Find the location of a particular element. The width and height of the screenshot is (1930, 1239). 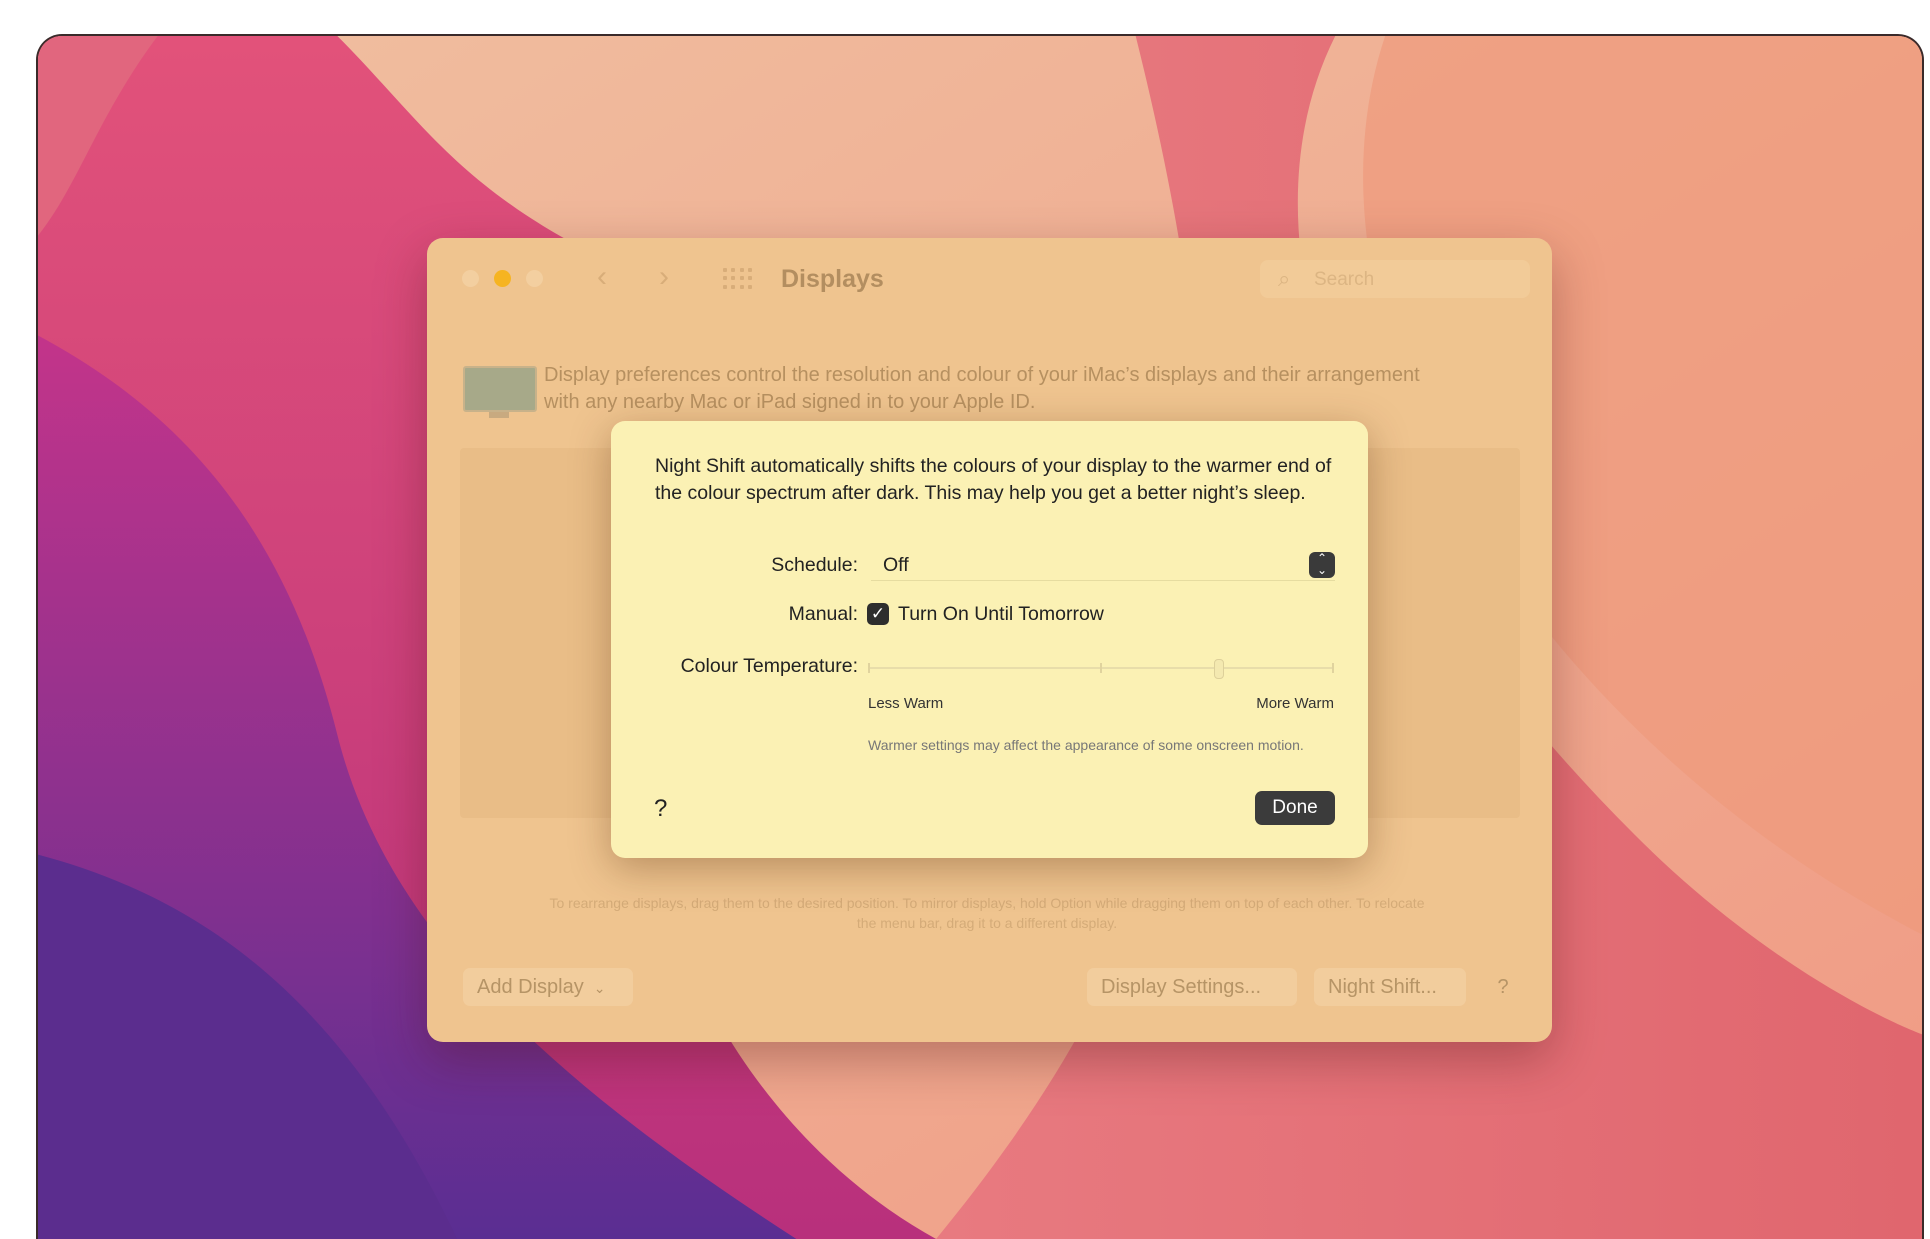

window-help-button: ? is located at coordinates (1503, 987).